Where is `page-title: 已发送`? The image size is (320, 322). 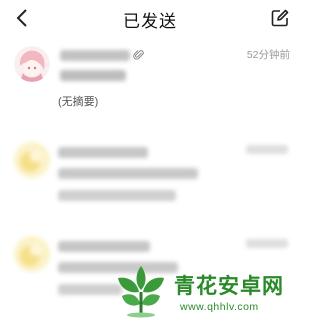 page-title: 已发送 is located at coordinates (150, 21).